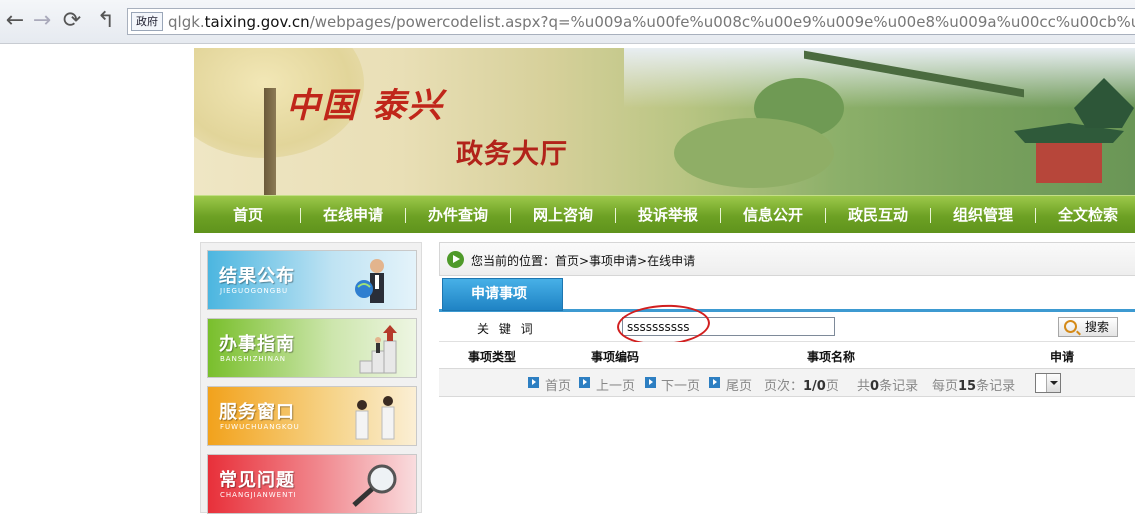  I want to click on table-header: 事项类型 事项编码 事项名称 申请, so click(787, 355).